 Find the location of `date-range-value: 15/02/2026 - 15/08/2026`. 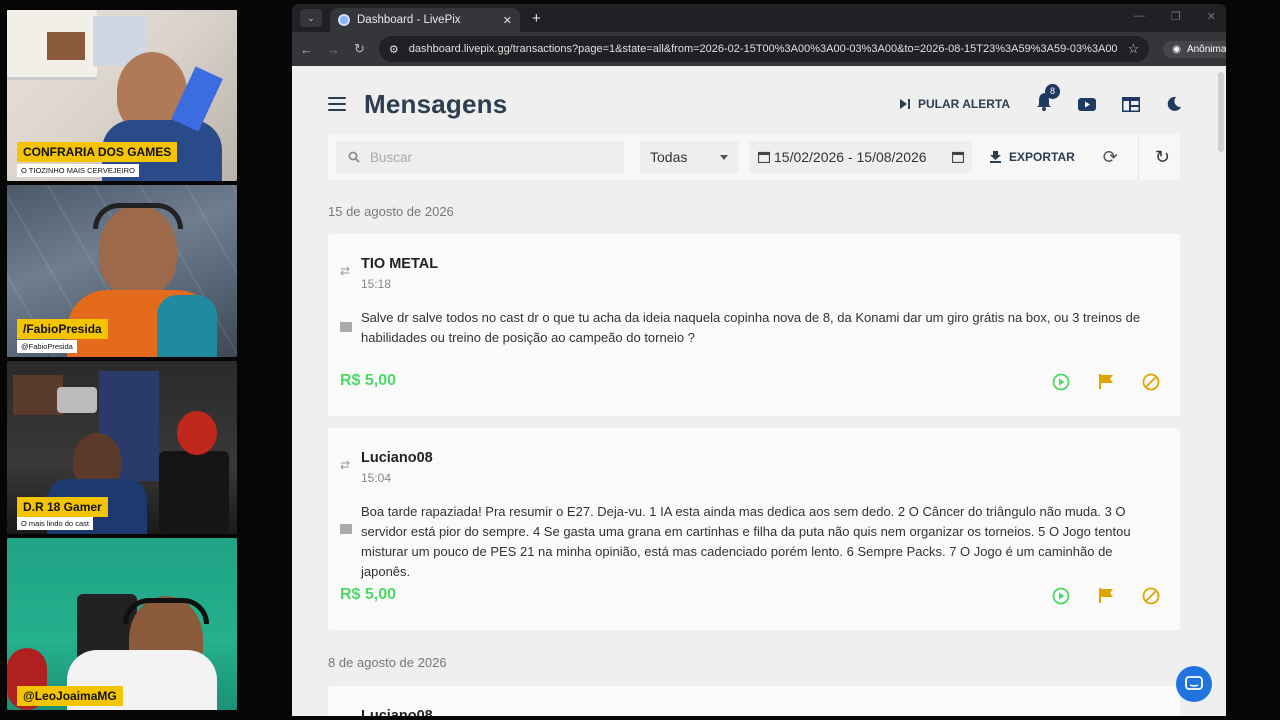

date-range-value: 15/02/2026 - 15/08/2026 is located at coordinates (850, 157).